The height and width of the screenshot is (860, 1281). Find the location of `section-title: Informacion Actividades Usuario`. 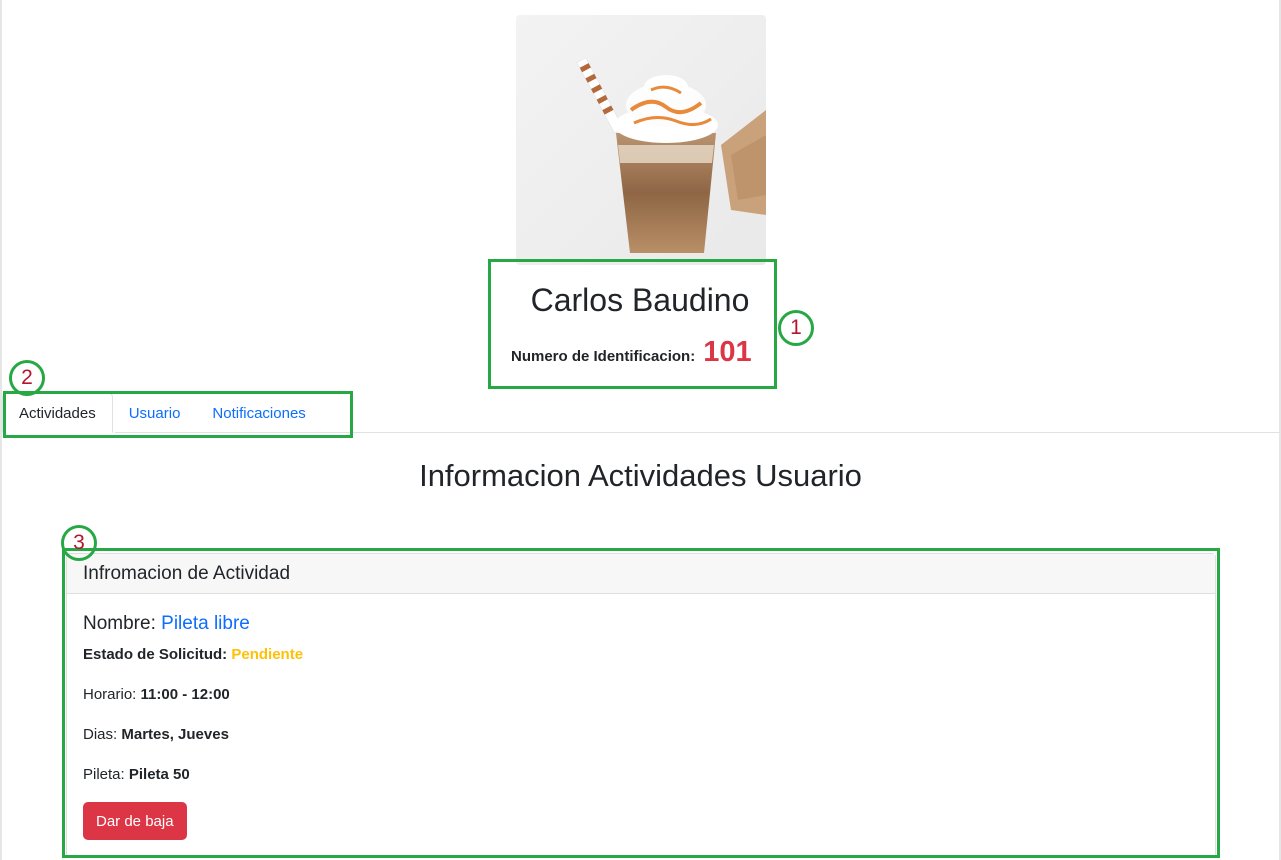

section-title: Informacion Actividades Usuario is located at coordinates (640, 475).